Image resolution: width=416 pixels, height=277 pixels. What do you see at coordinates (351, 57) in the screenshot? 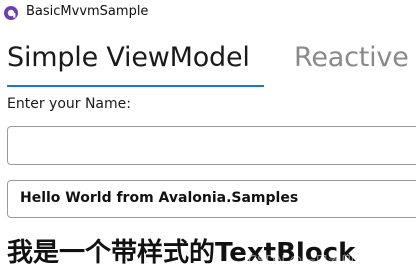
I see `tab-reactive: Reactive` at bounding box center [351, 57].